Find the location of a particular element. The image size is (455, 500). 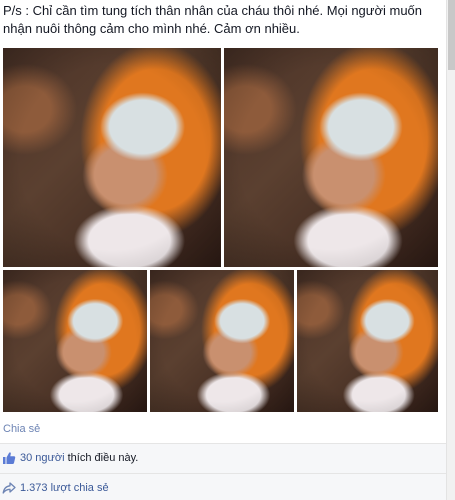

thumbs-up-icon is located at coordinates (9, 458).